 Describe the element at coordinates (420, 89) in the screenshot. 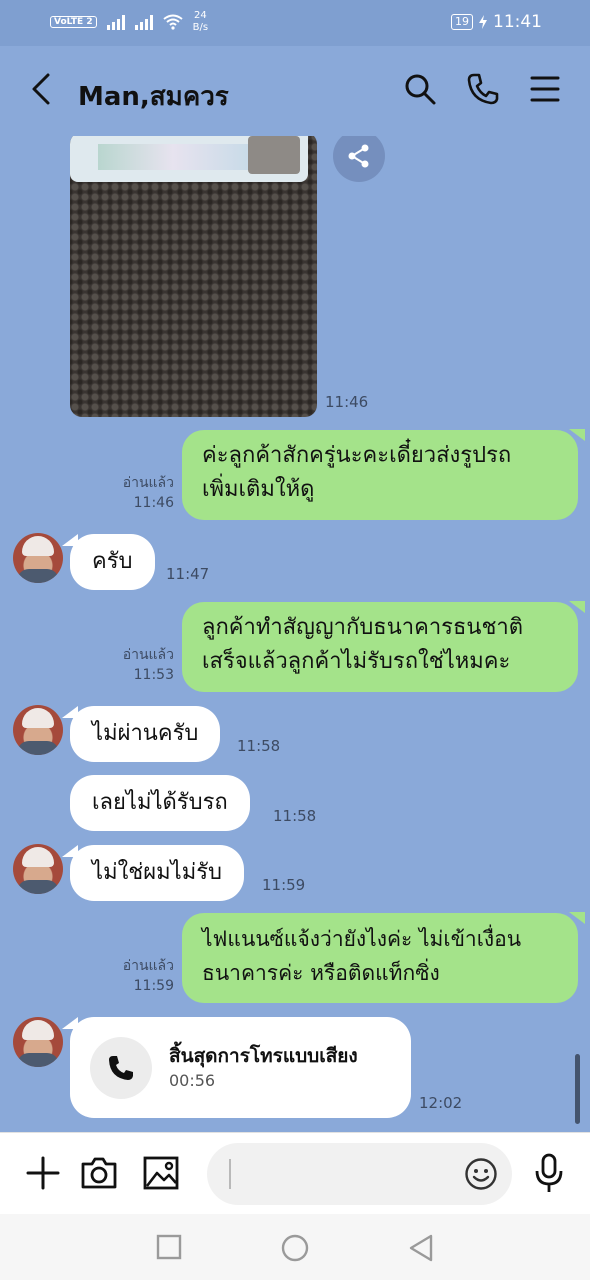

I see `search-icon` at that location.